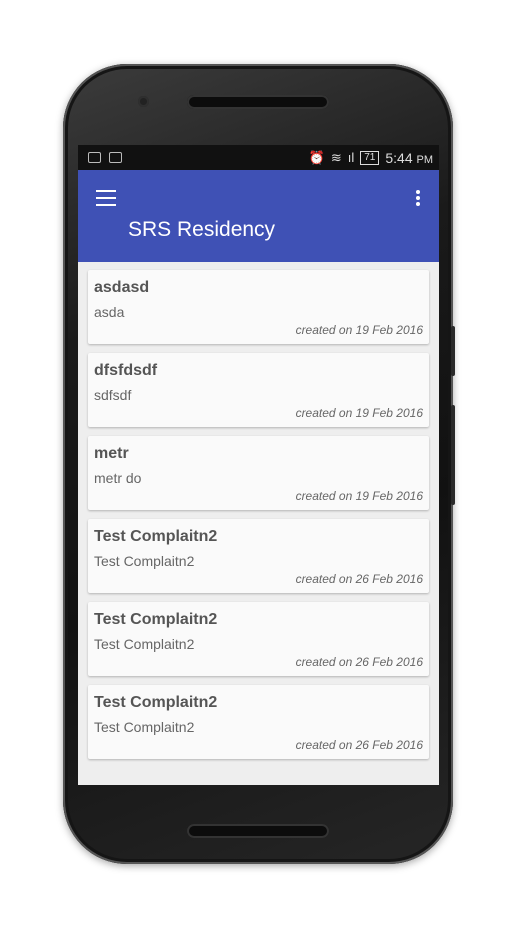 This screenshot has width=519, height=926. What do you see at coordinates (126, 370) in the screenshot?
I see `complaint-title: dfsfdsdf` at bounding box center [126, 370].